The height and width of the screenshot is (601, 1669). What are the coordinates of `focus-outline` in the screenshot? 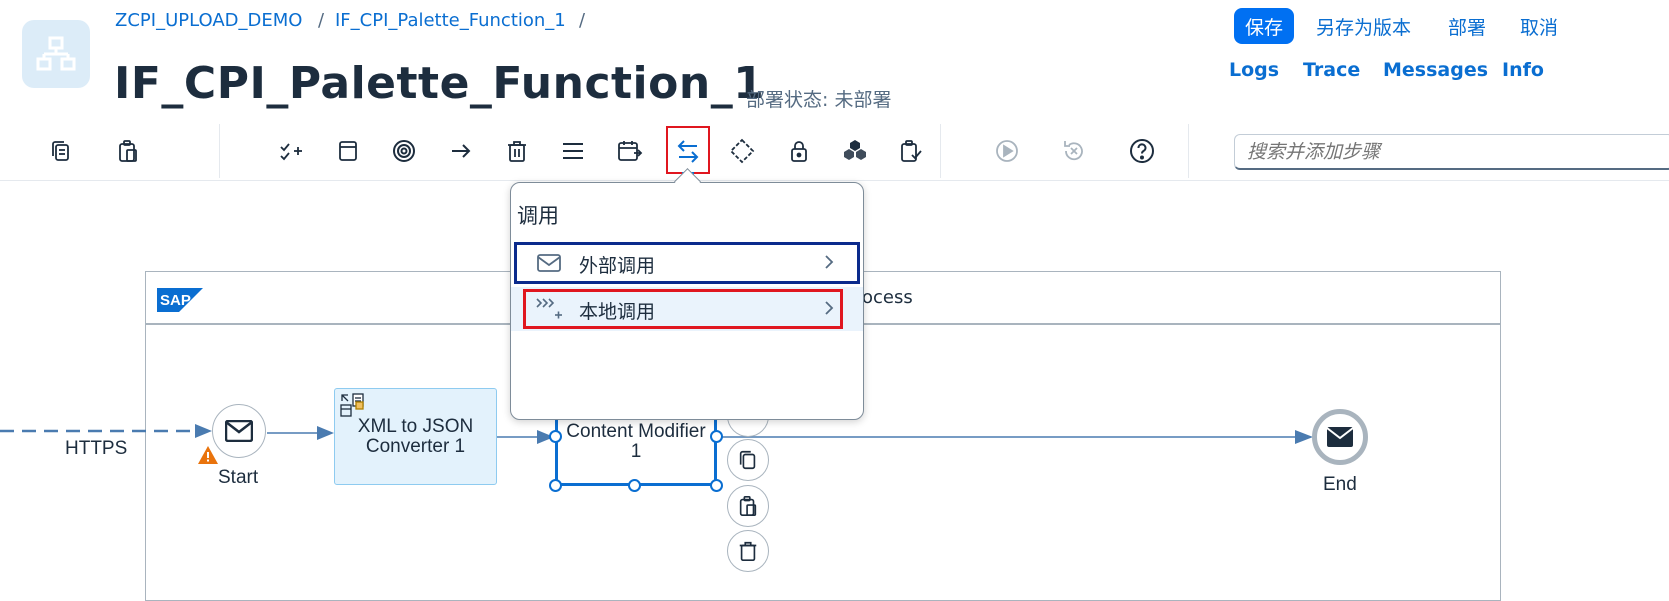 It's located at (687, 263).